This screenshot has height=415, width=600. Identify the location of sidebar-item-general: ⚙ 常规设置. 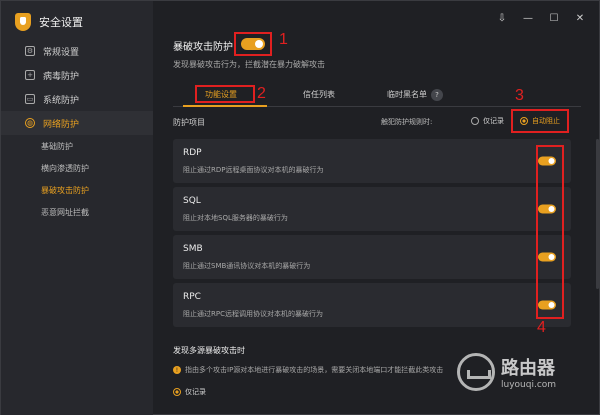
(77, 51).